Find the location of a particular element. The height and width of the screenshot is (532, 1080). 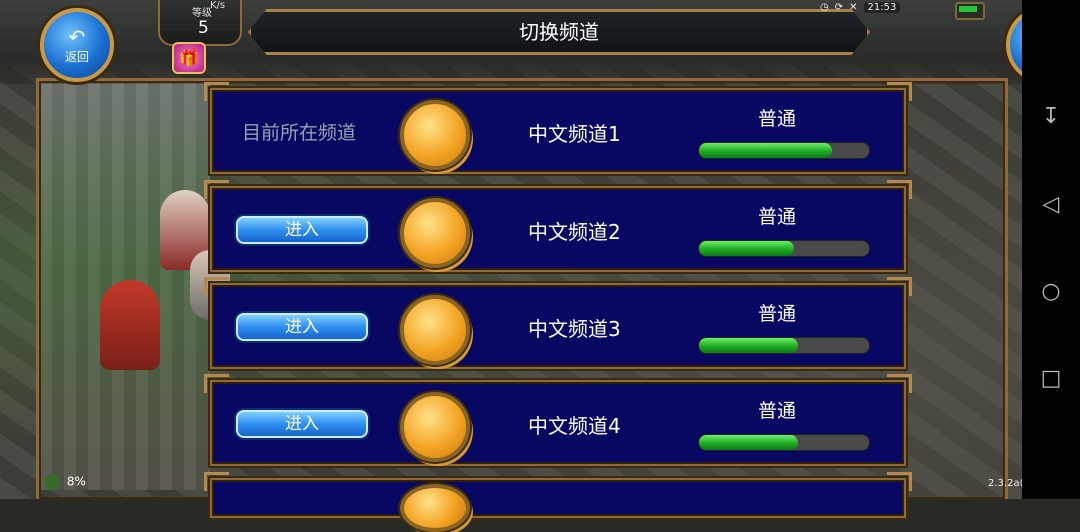

page-title: 切换频道 is located at coordinates (559, 32).